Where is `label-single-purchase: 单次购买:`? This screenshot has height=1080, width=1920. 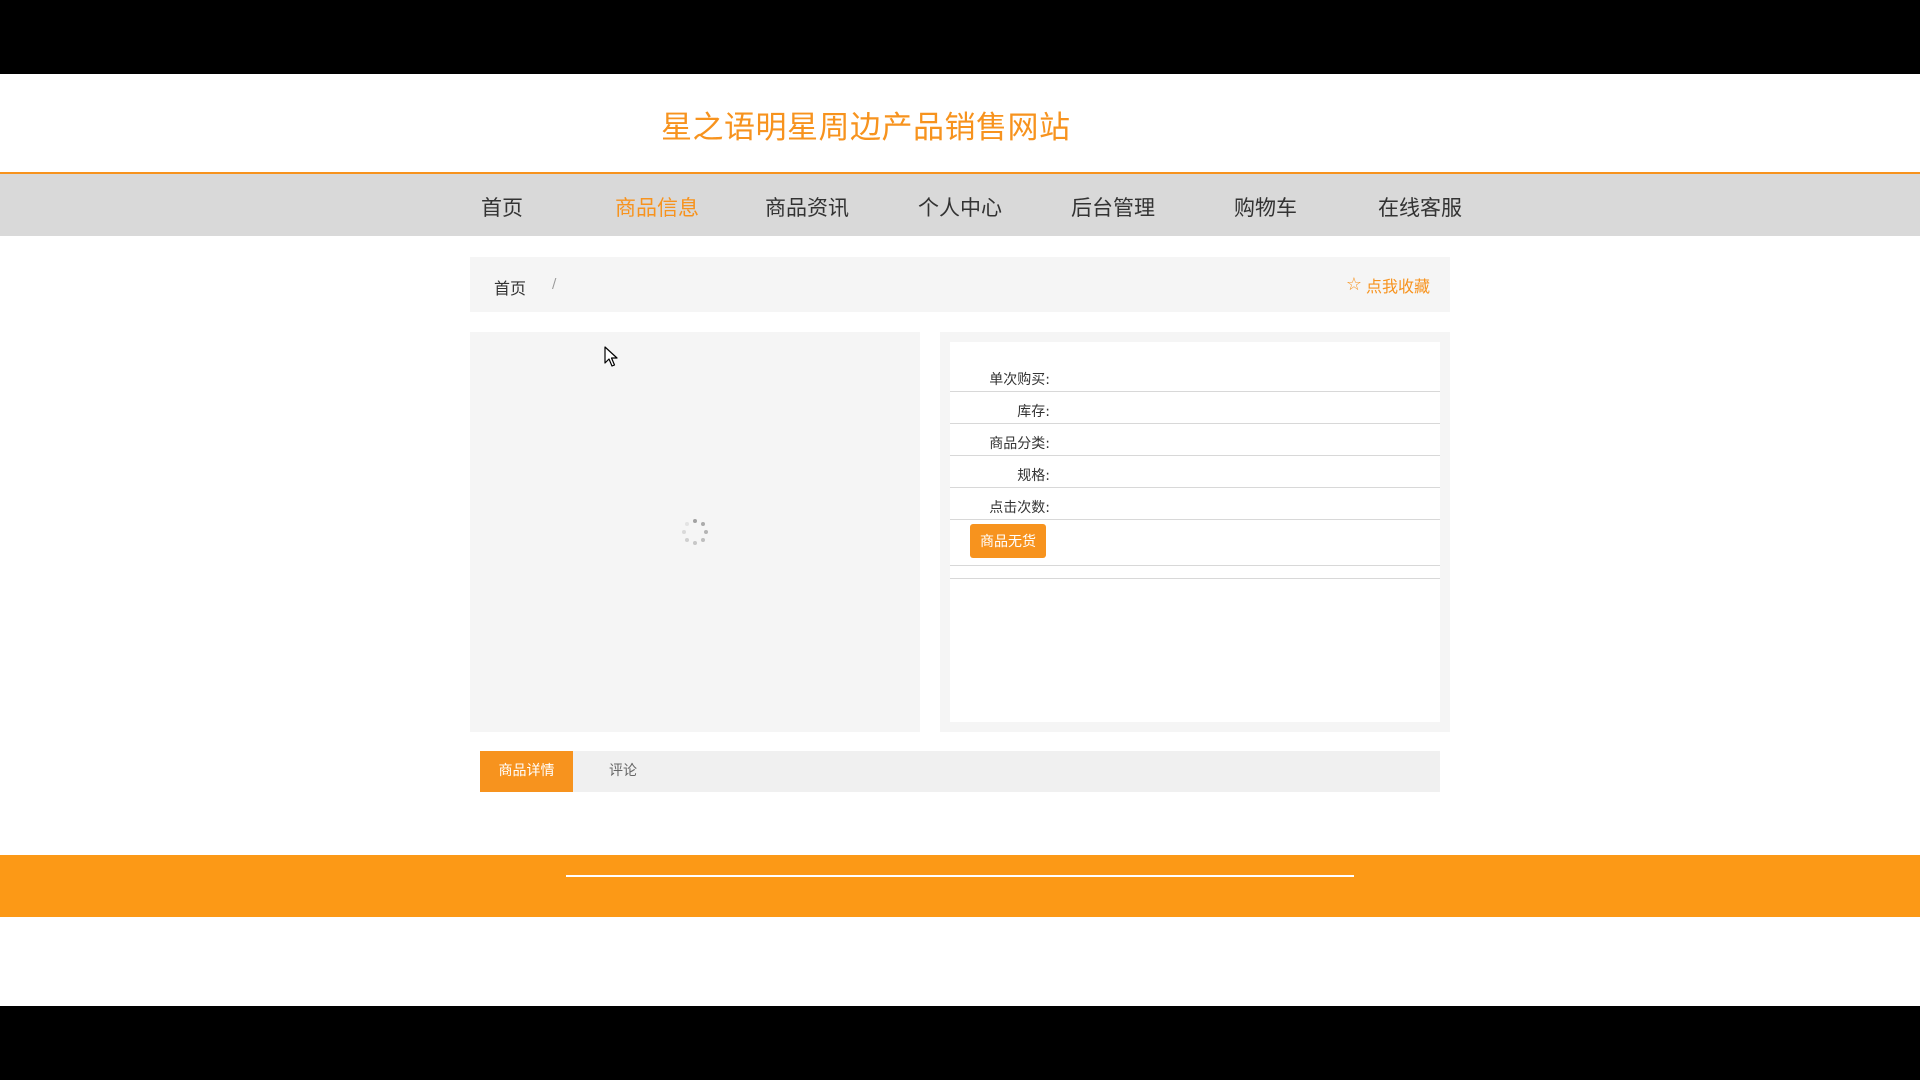
label-single-purchase: 单次购买: is located at coordinates (1019, 380).